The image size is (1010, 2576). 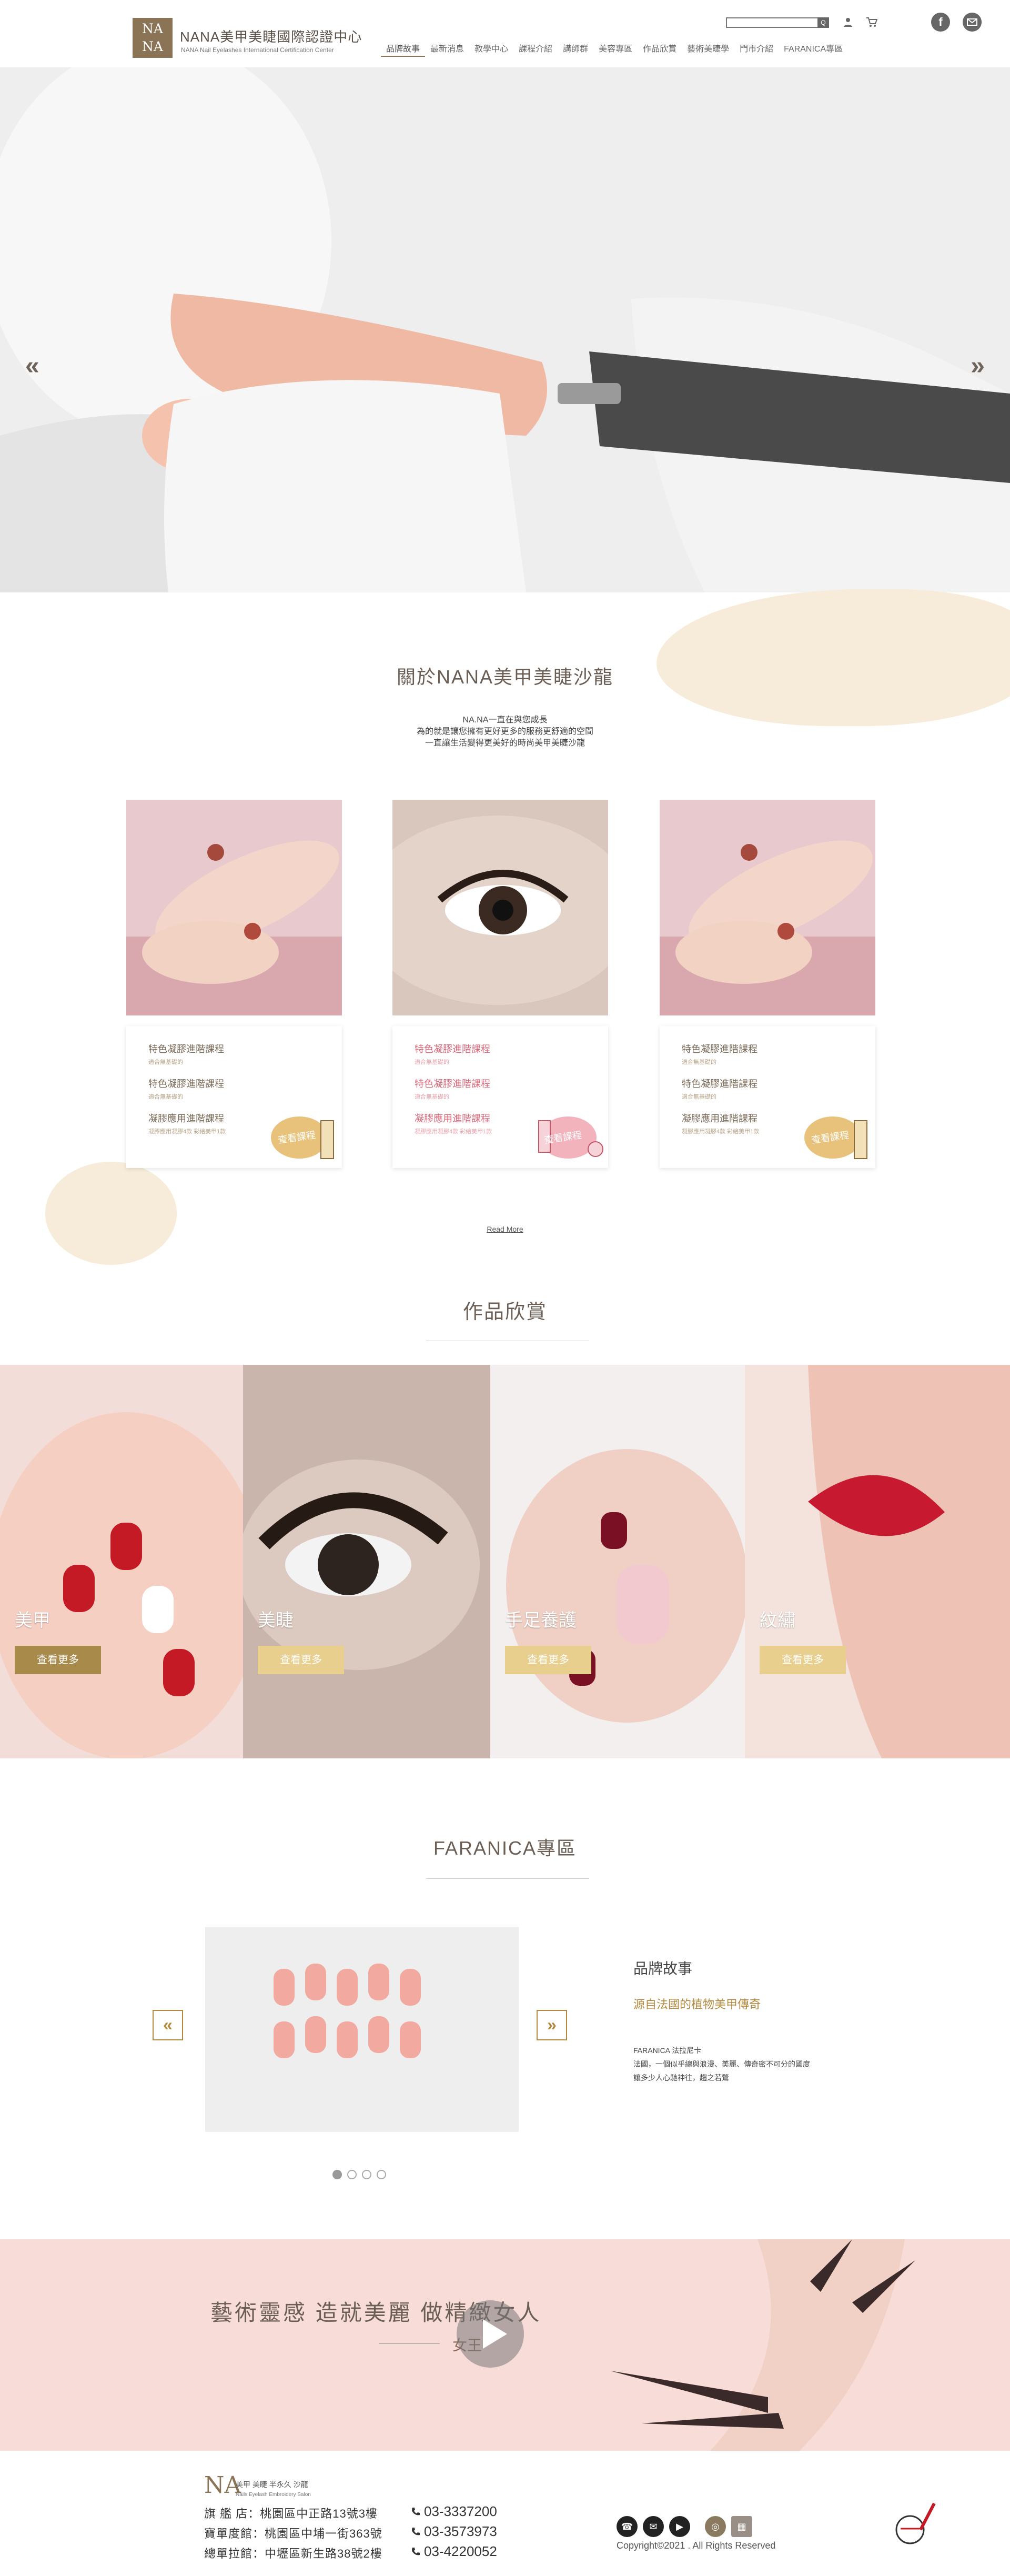 I want to click on faranica-next-button: », so click(x=552, y=2025).